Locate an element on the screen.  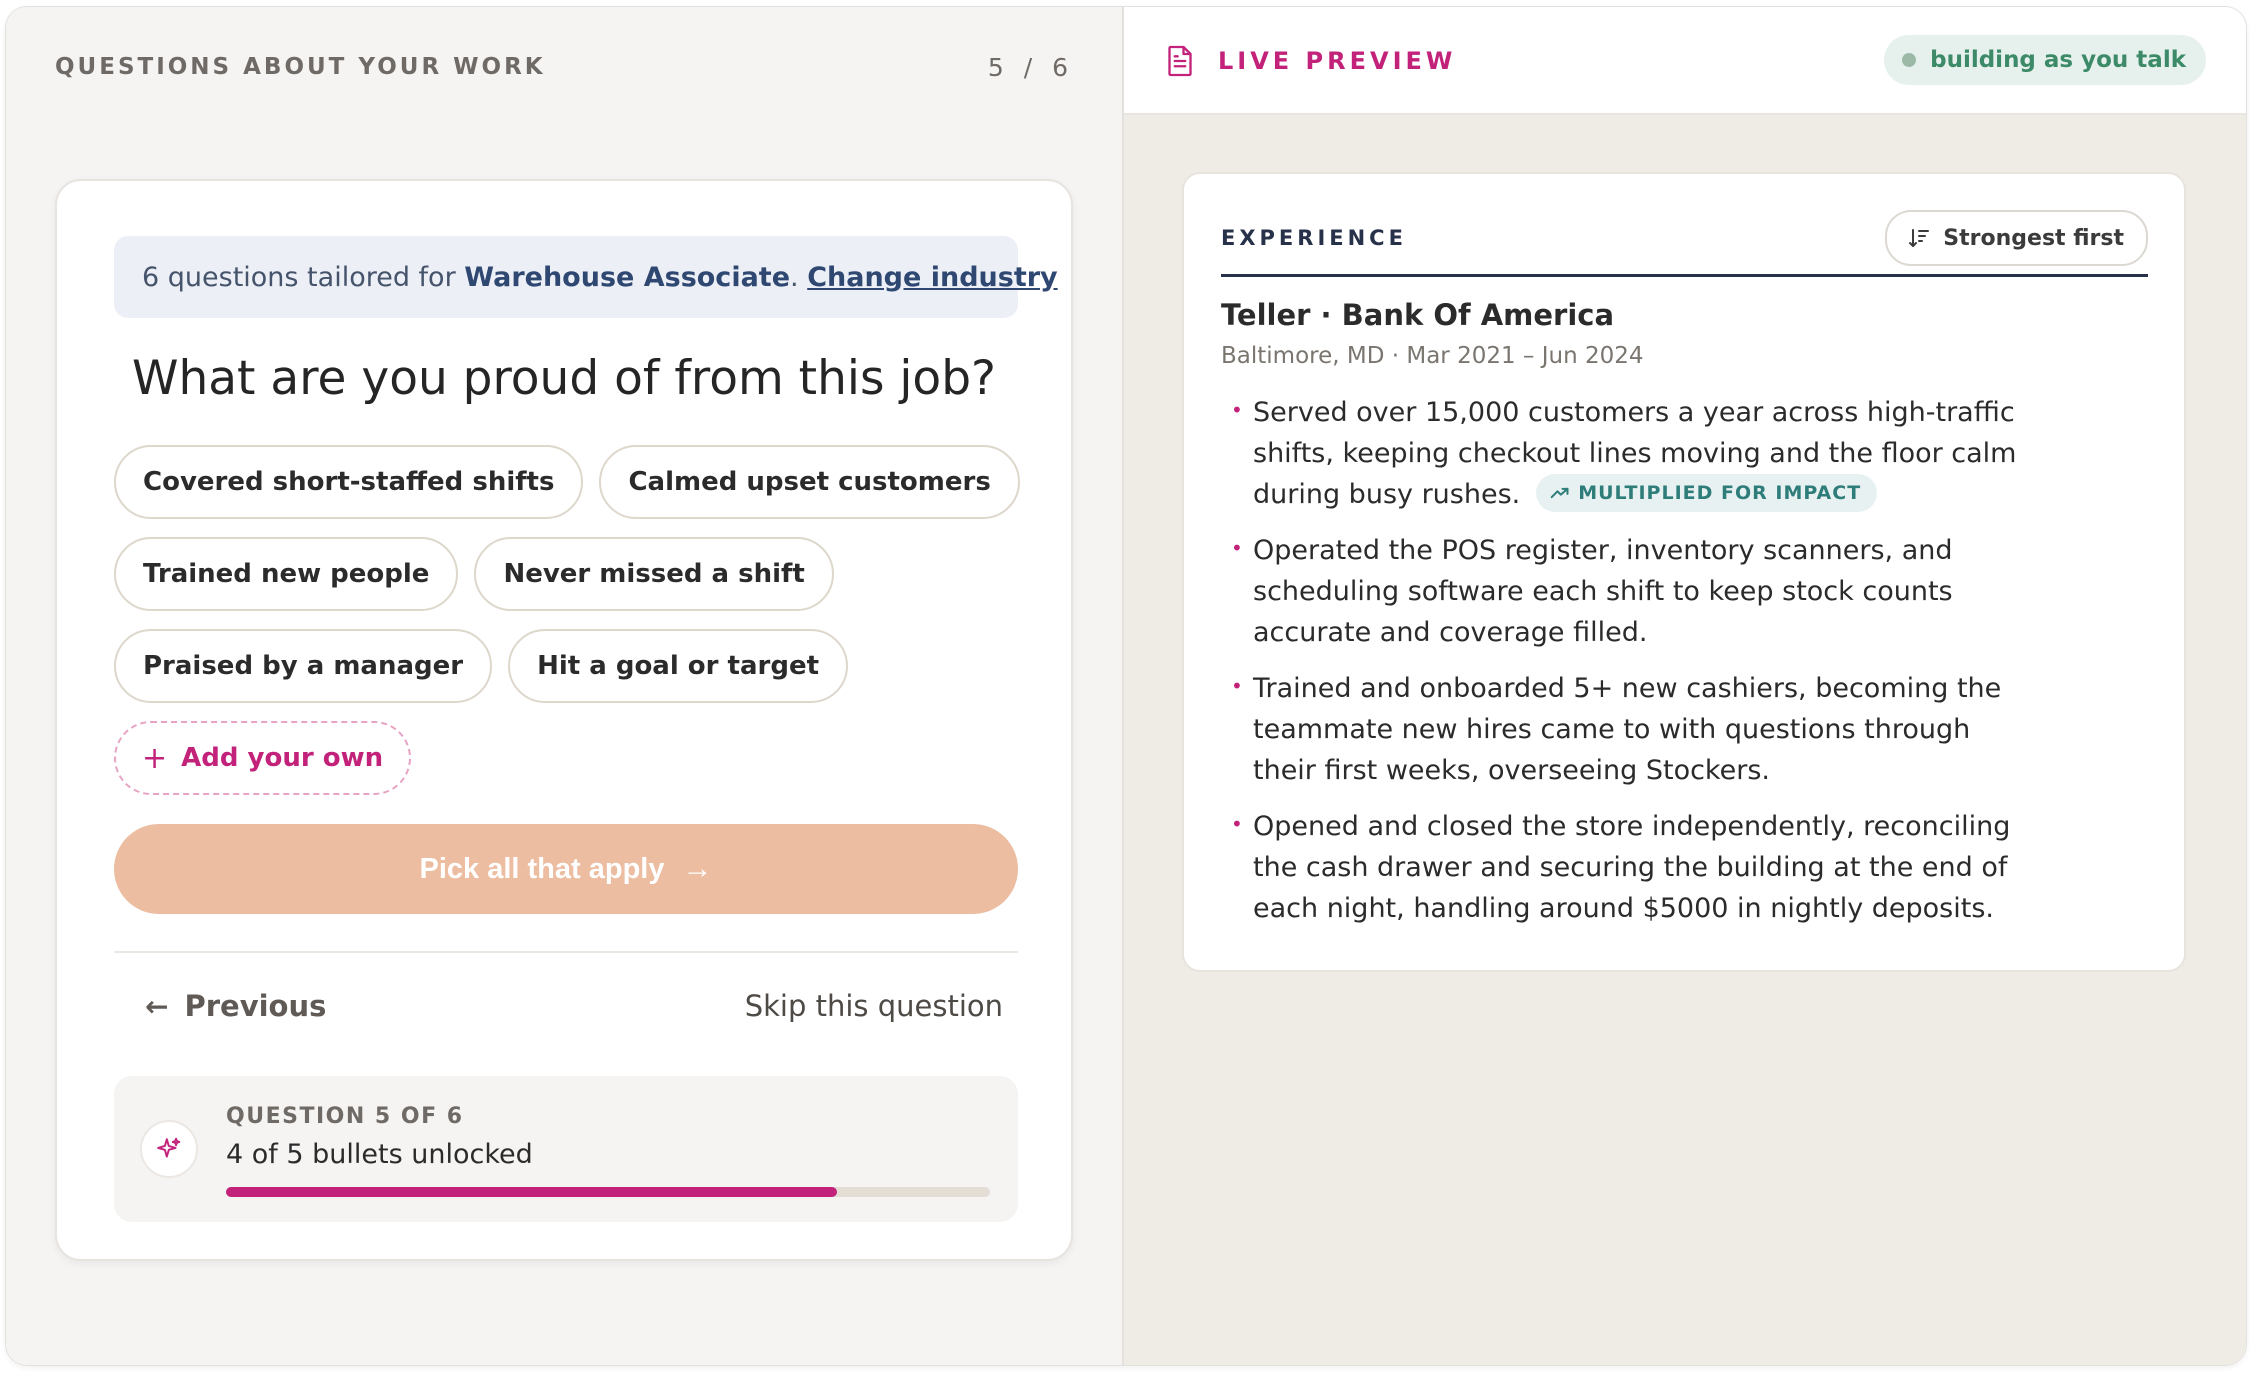
status-badge-label: building as you talk is located at coordinates (2058, 60).